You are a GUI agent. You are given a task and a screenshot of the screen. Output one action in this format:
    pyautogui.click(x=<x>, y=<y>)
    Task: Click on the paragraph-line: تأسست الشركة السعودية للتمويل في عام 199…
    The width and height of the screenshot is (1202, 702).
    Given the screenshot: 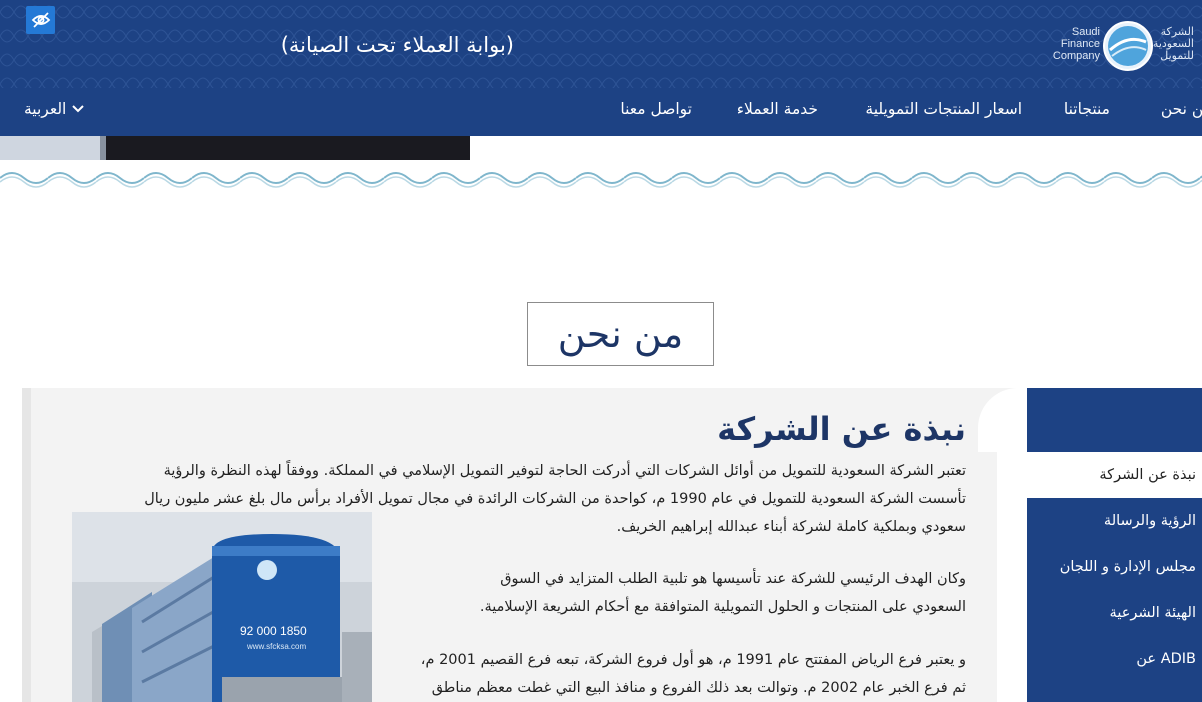 What is the action you would take?
    pyautogui.click(x=555, y=499)
    